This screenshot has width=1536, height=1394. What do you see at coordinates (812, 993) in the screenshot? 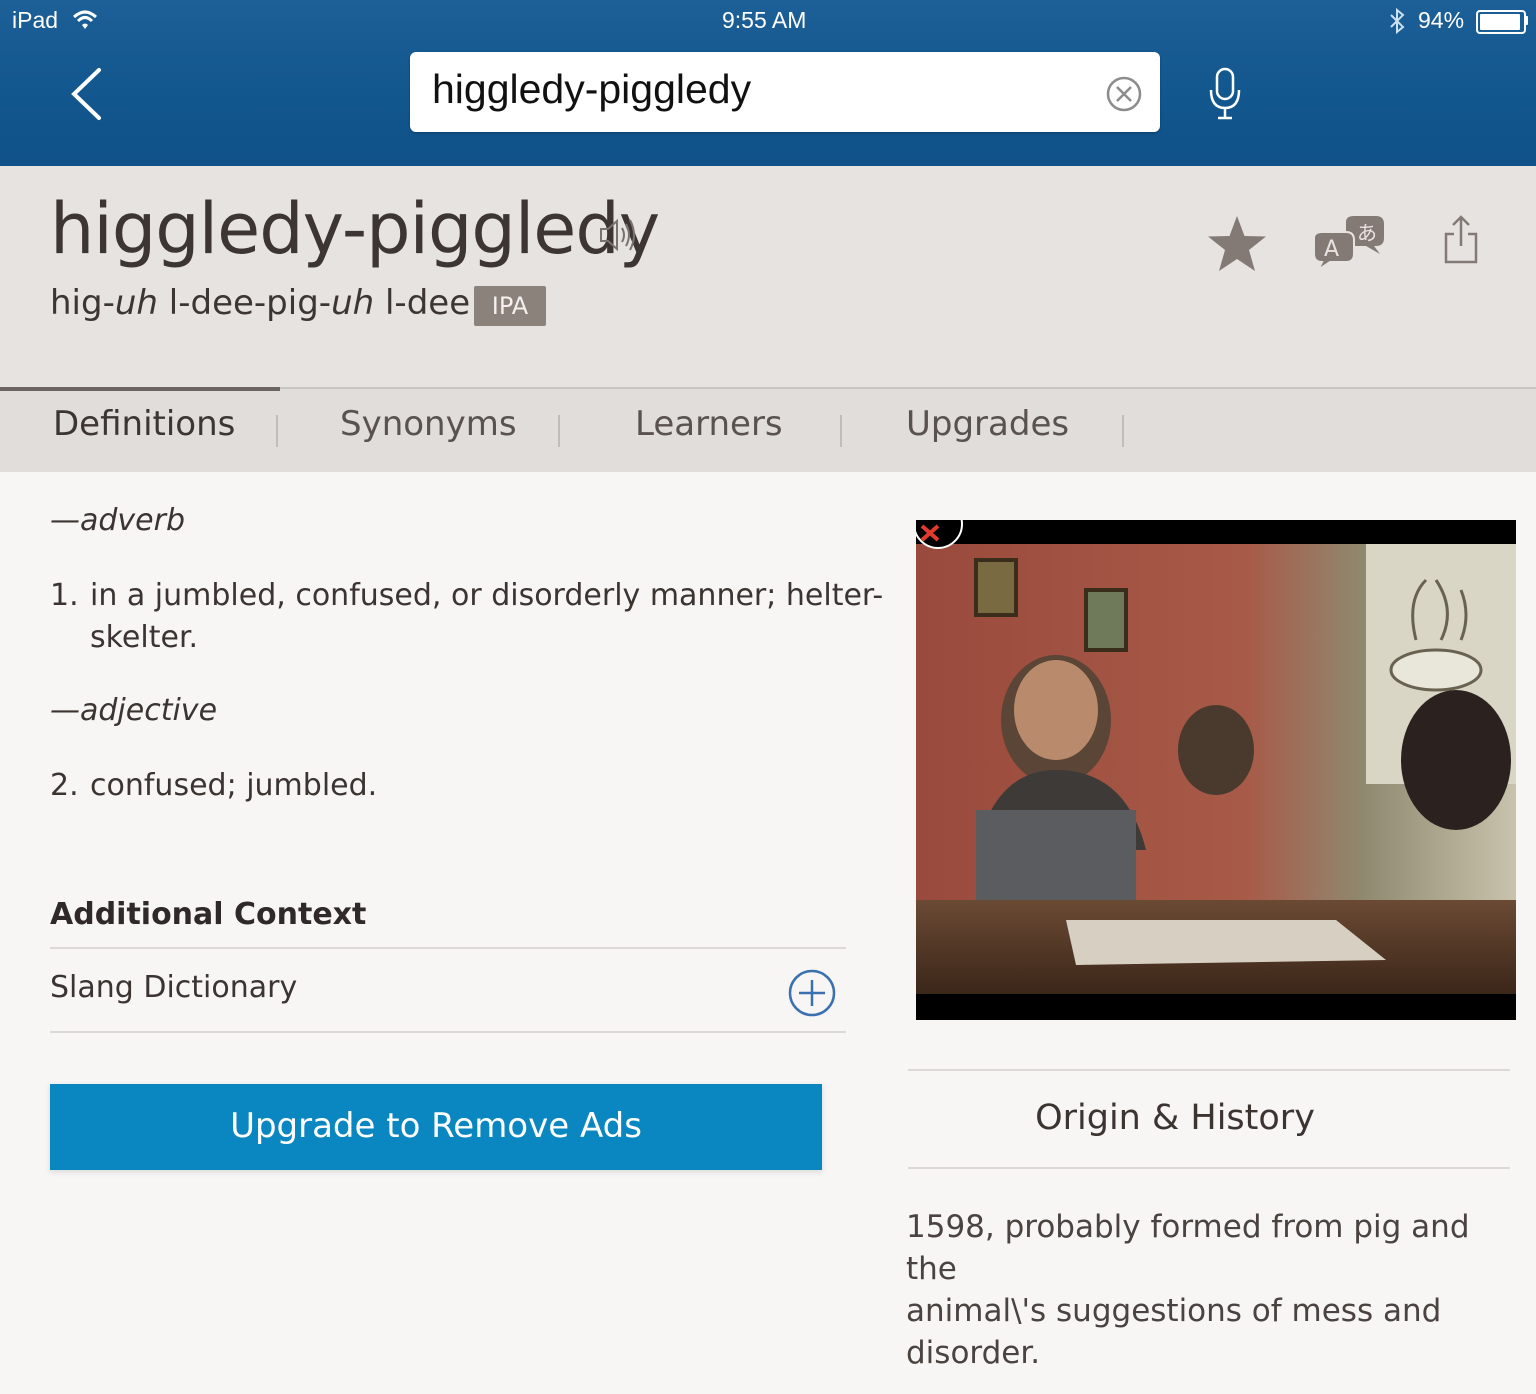
I see `expand-plus-icon` at bounding box center [812, 993].